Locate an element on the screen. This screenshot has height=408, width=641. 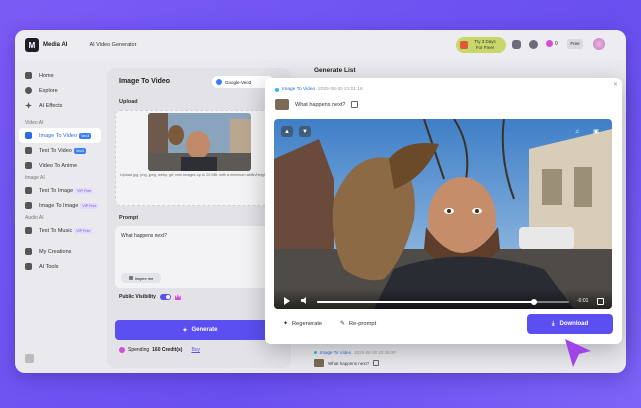
thumbs-down-icon: ▼ is located at coordinates (305, 131).